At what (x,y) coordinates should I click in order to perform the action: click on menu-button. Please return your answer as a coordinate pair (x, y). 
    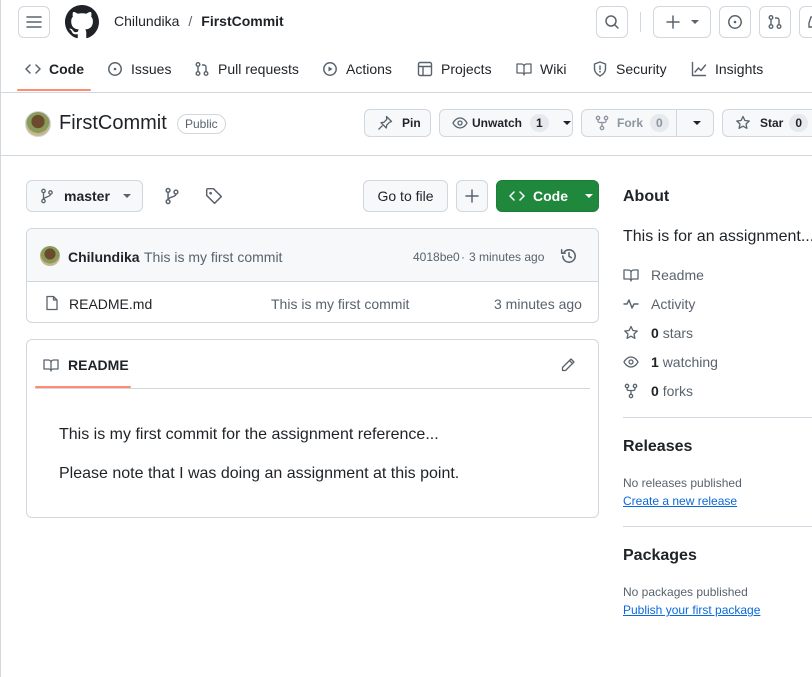
    Looking at the image, I should click on (34, 22).